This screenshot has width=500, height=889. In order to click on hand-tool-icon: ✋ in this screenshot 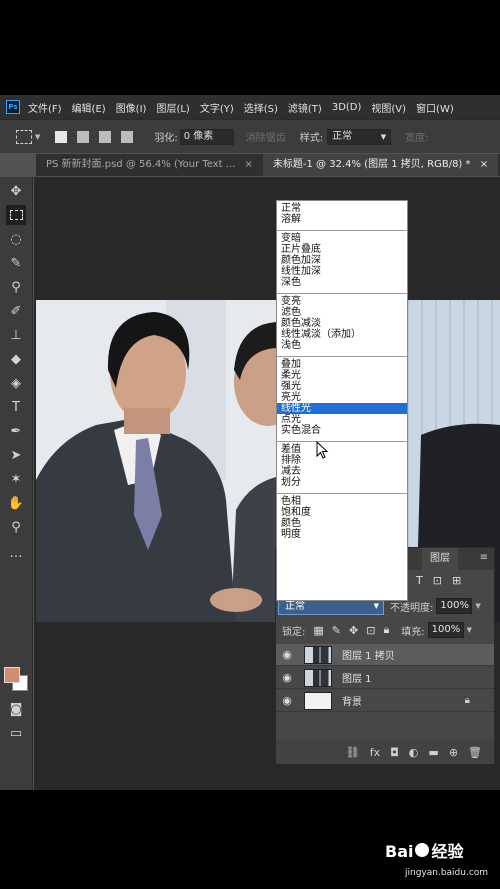, I will do `click(16, 503)`.